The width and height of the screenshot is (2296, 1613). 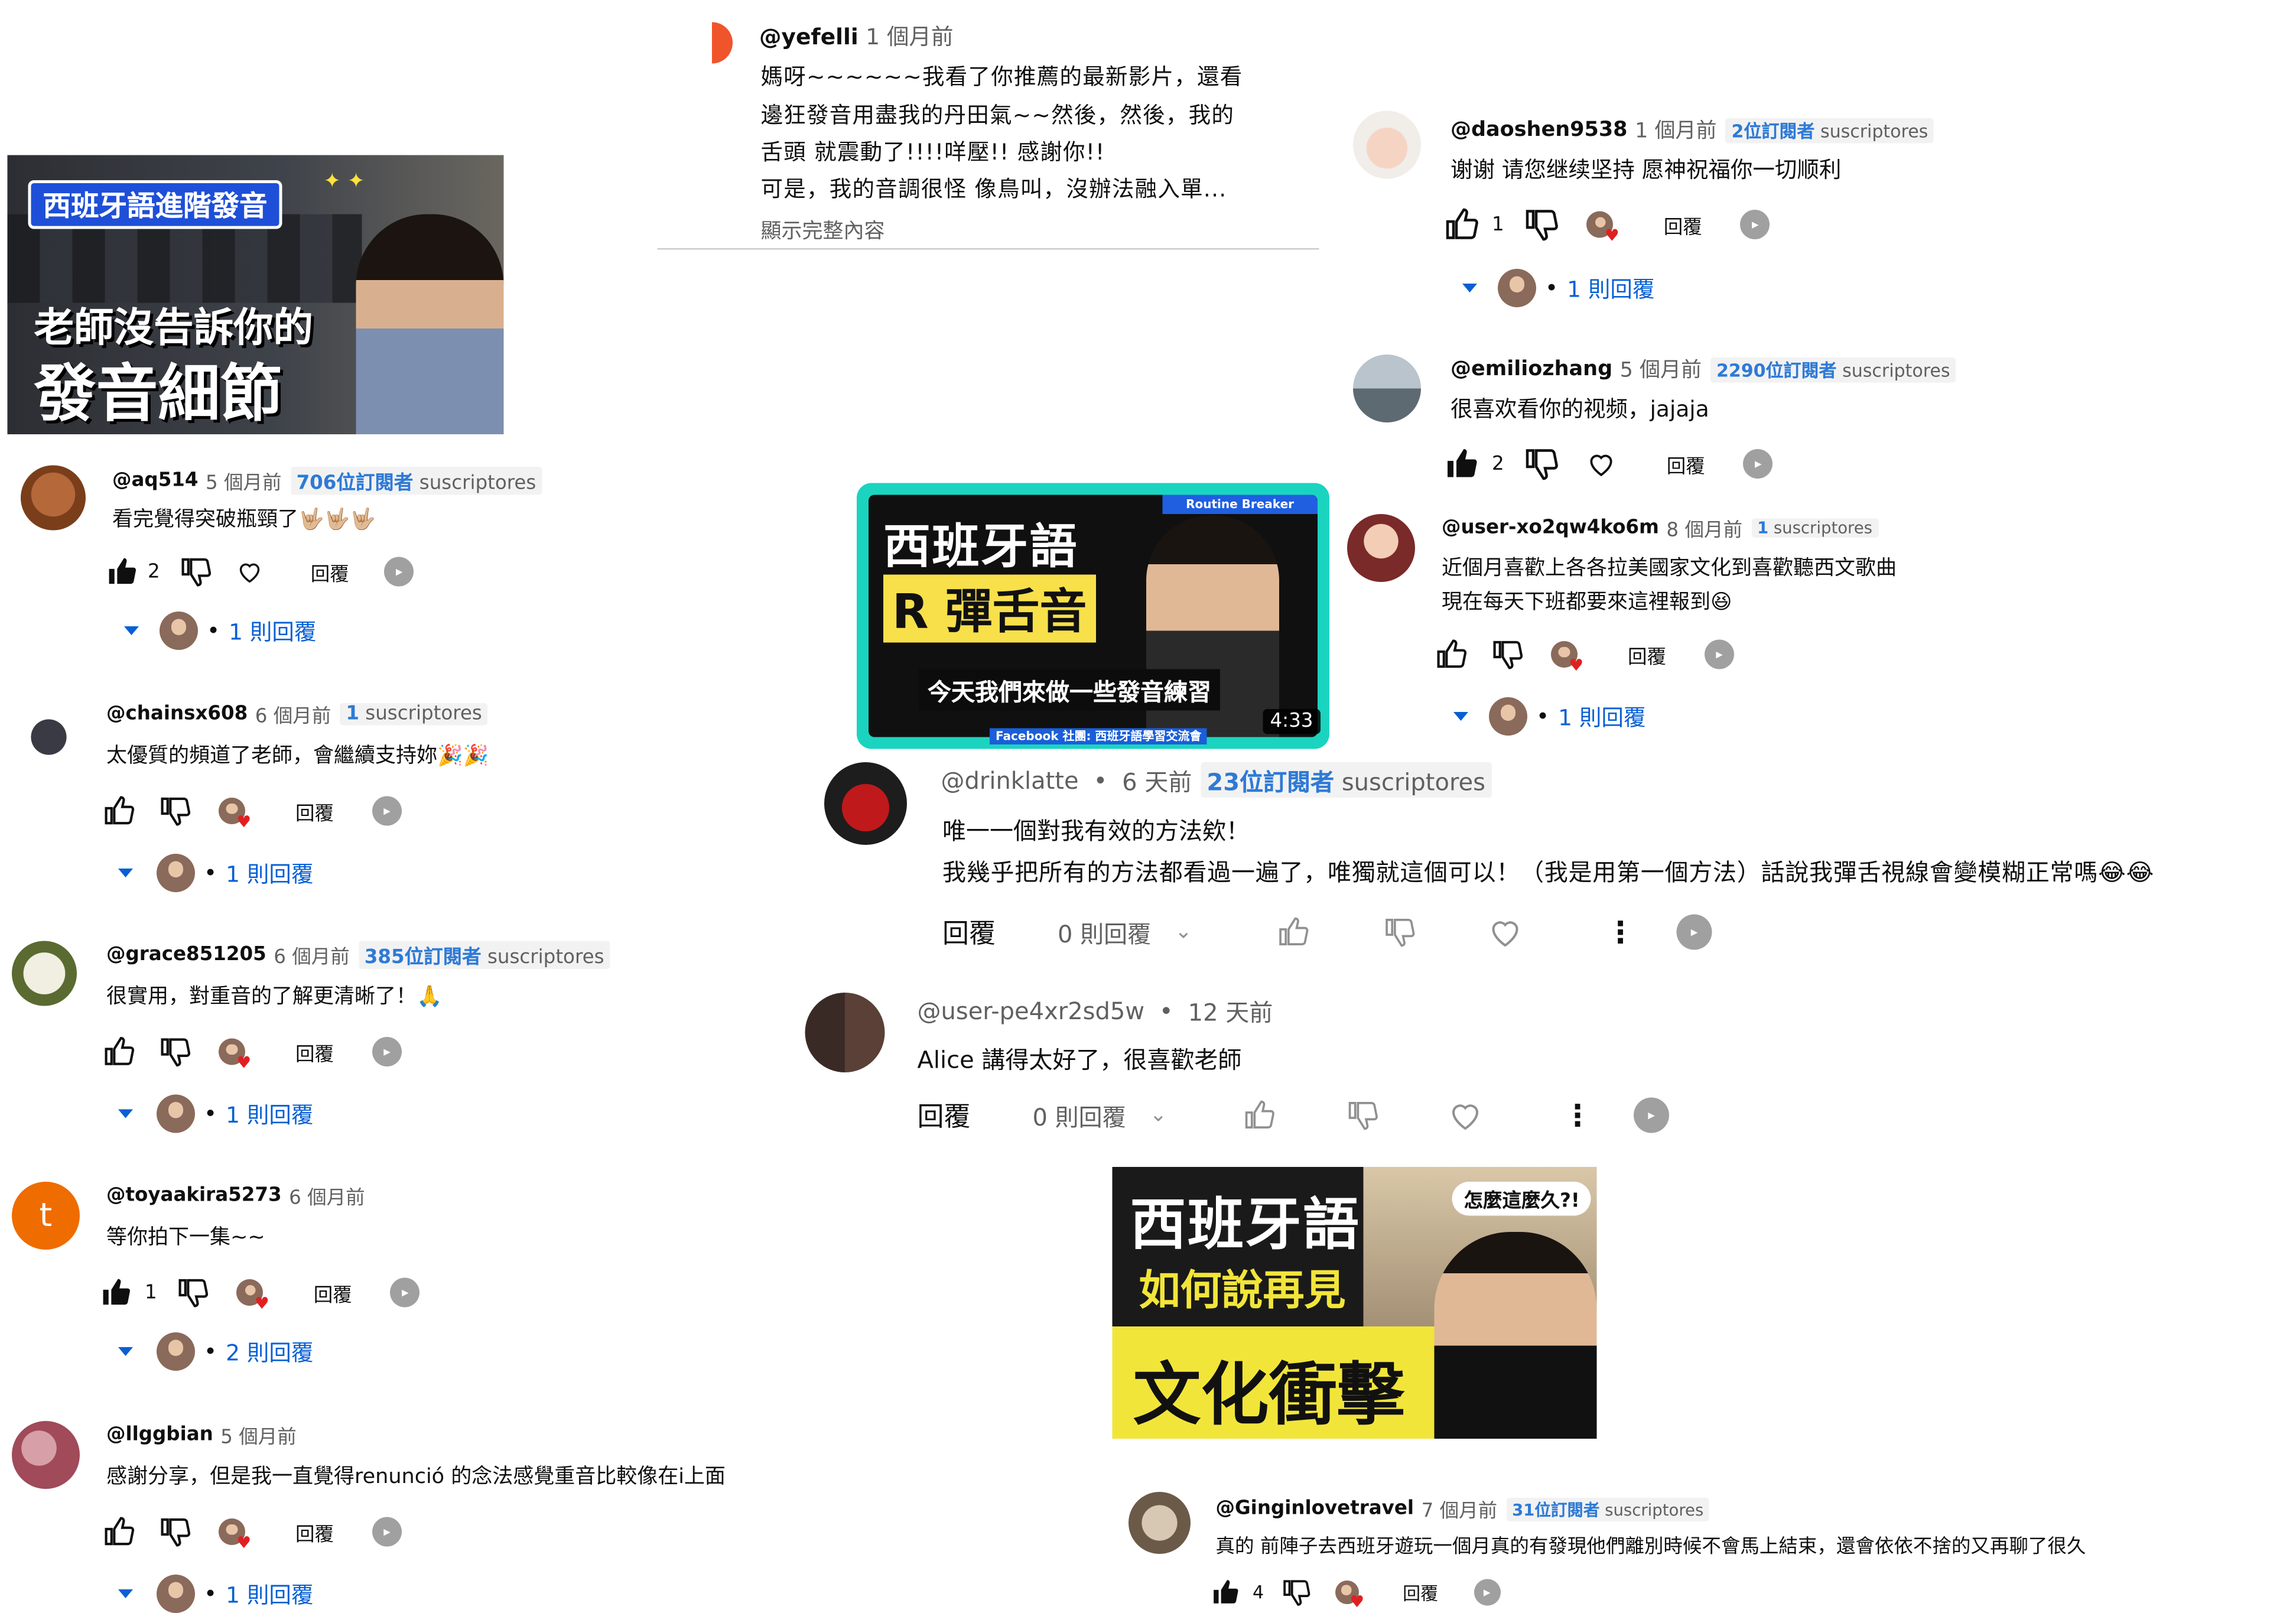 I want to click on video-thumbnail-advanced-pronunciation: 西班牙語進階發音 ✦ ✦ 老師沒告訴你的 發音細節, so click(x=256, y=294).